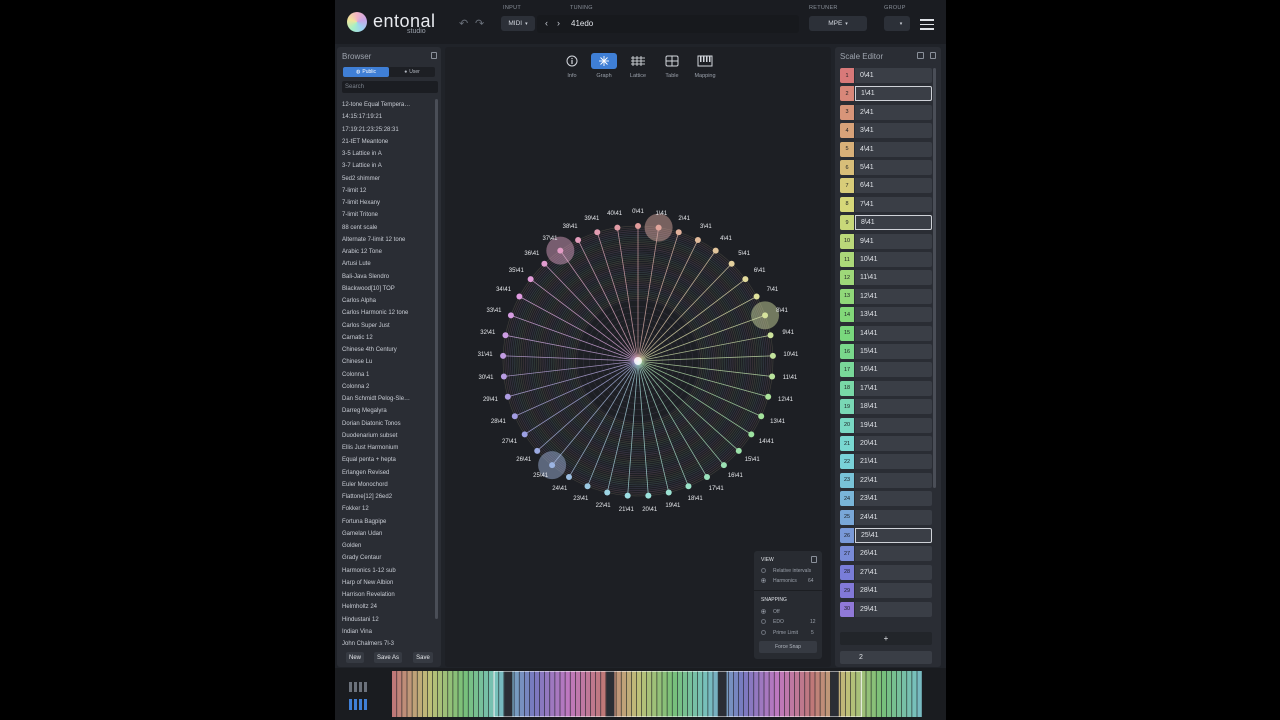 The height and width of the screenshot is (720, 1280). I want to click on search-input: Search, so click(390, 87).